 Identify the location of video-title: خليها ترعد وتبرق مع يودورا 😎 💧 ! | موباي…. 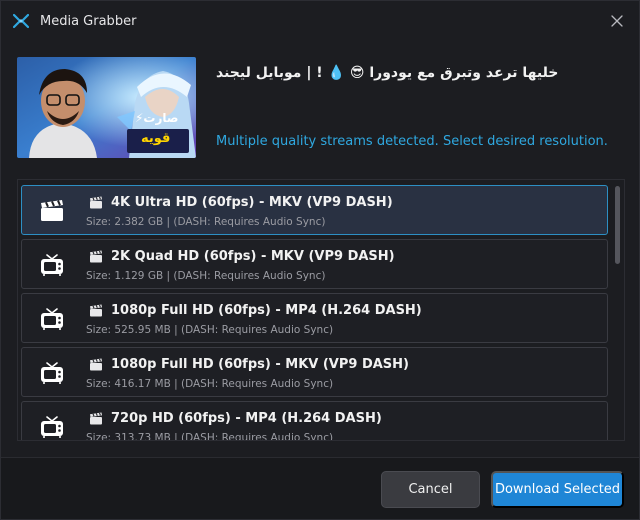
(387, 73).